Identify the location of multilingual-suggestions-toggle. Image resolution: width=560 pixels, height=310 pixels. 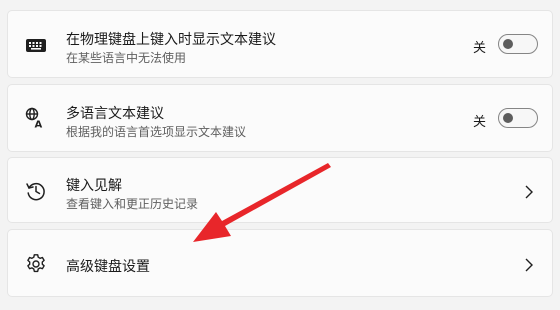
(518, 118).